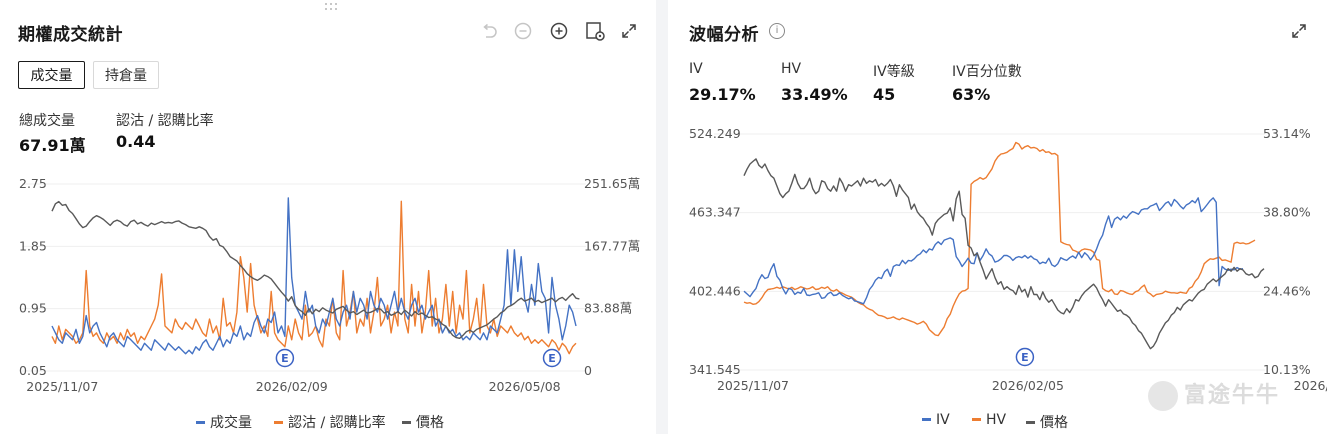  I want to click on right-axis-tick-label: 53.14%, so click(1287, 133).